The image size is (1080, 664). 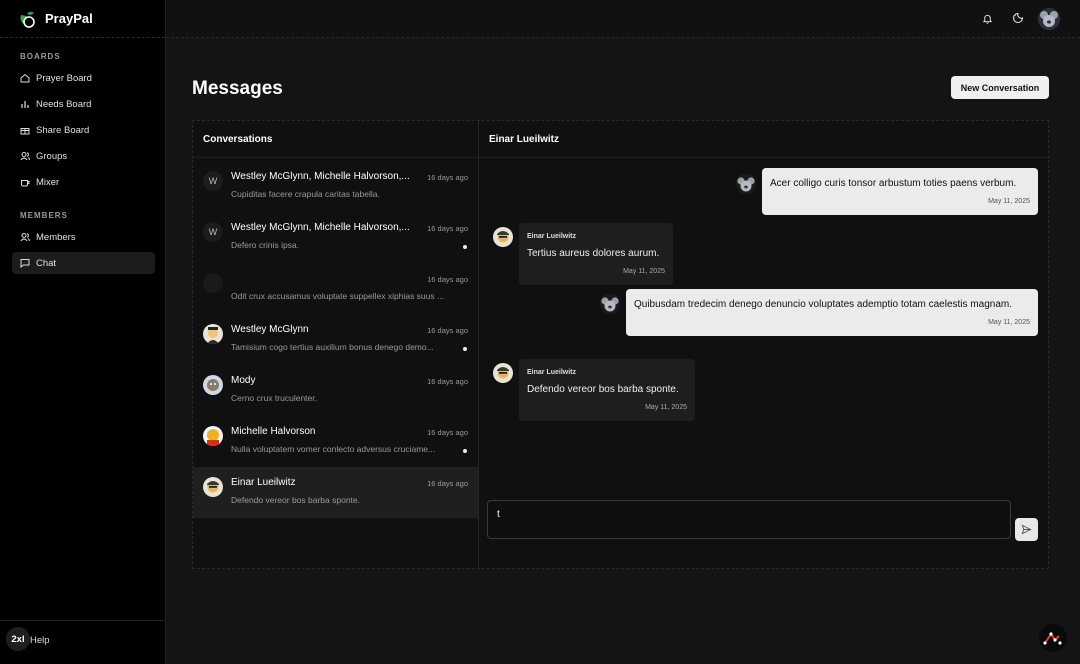 What do you see at coordinates (987, 18) in the screenshot?
I see `bell-icon` at bounding box center [987, 18].